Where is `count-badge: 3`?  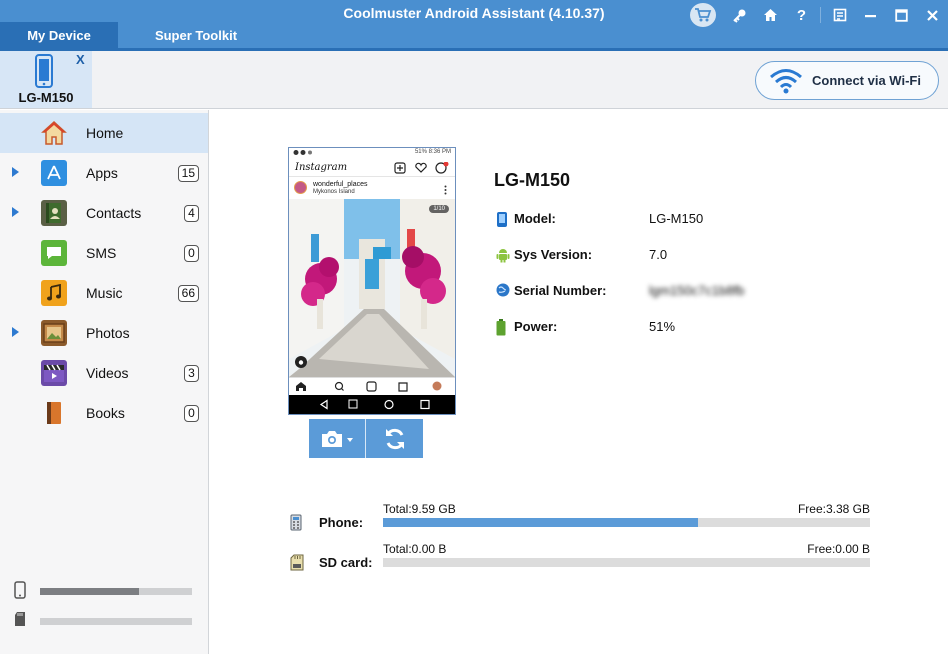 count-badge: 3 is located at coordinates (191, 373).